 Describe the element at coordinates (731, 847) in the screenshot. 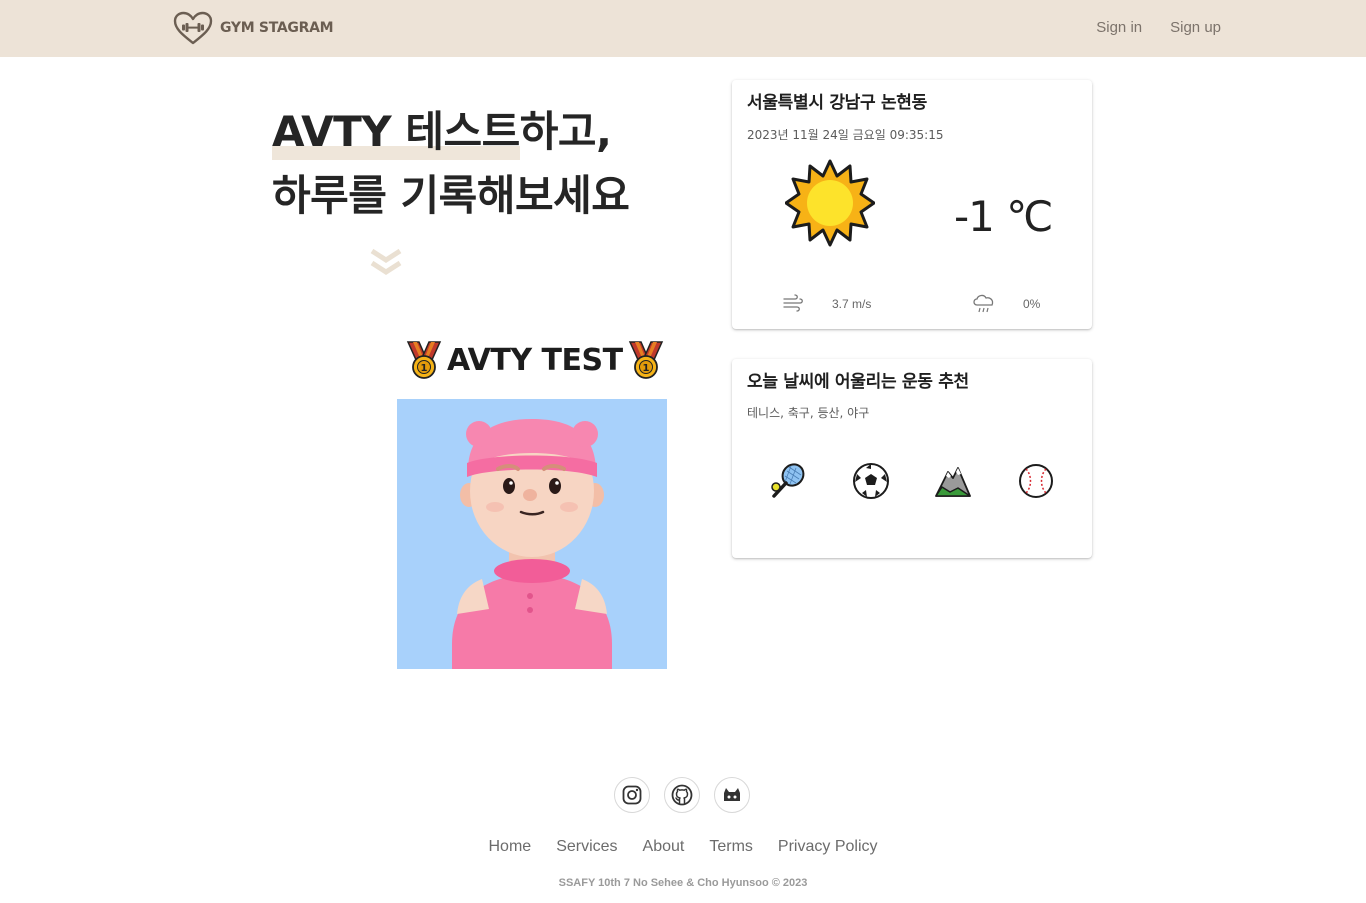

I see `footer-terms-link: Terms` at that location.